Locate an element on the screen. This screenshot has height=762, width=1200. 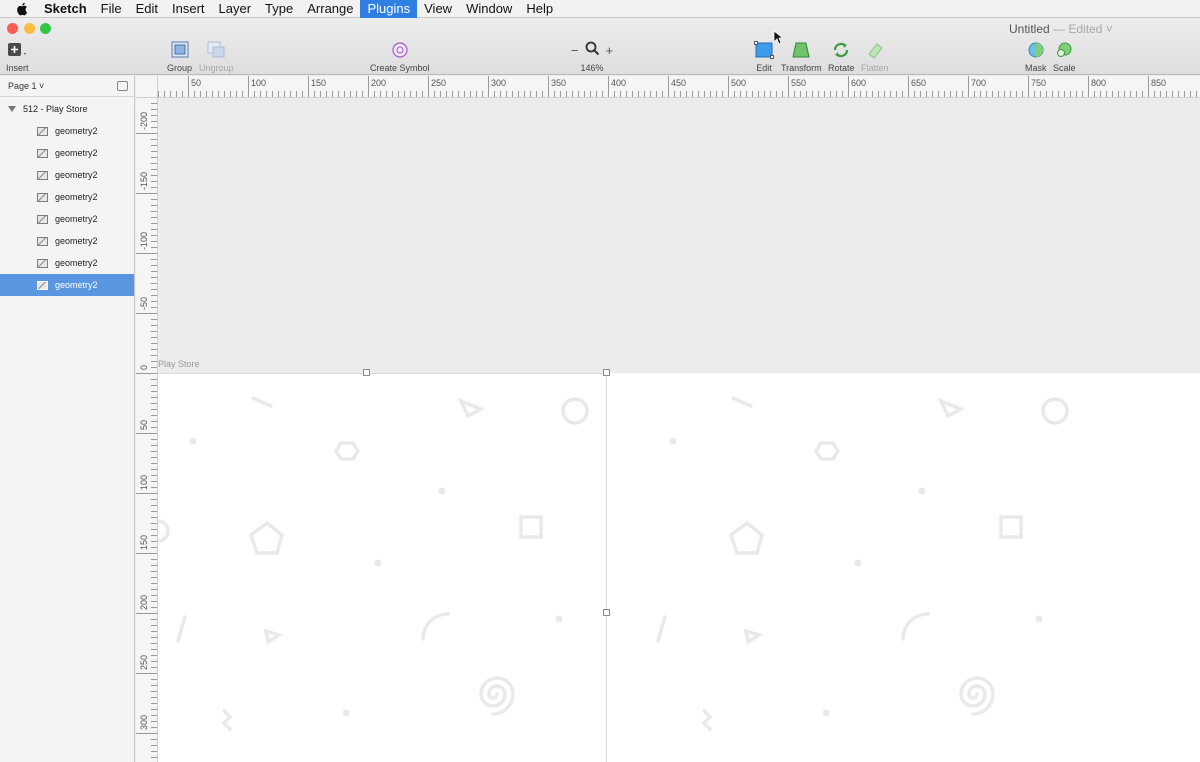
edit-button: Edit is located at coordinates (764, 56).